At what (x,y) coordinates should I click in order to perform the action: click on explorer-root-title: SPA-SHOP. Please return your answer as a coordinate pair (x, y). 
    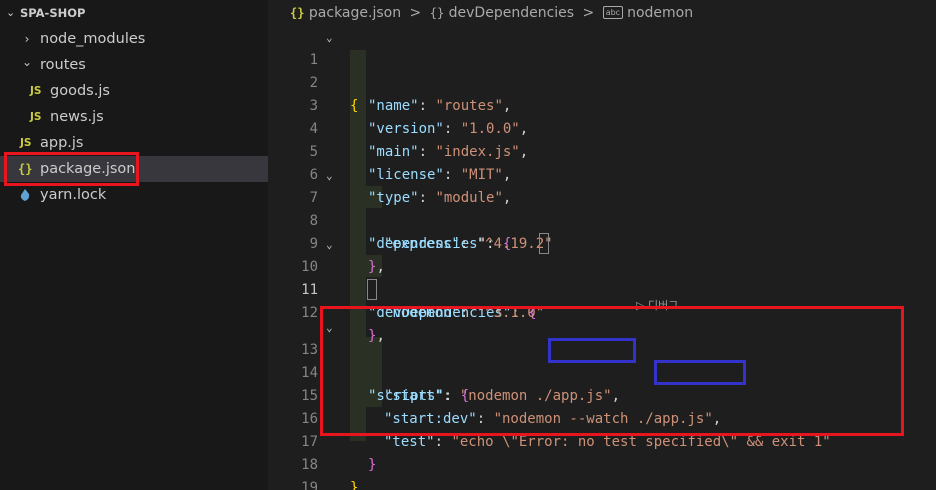
    Looking at the image, I should click on (53, 13).